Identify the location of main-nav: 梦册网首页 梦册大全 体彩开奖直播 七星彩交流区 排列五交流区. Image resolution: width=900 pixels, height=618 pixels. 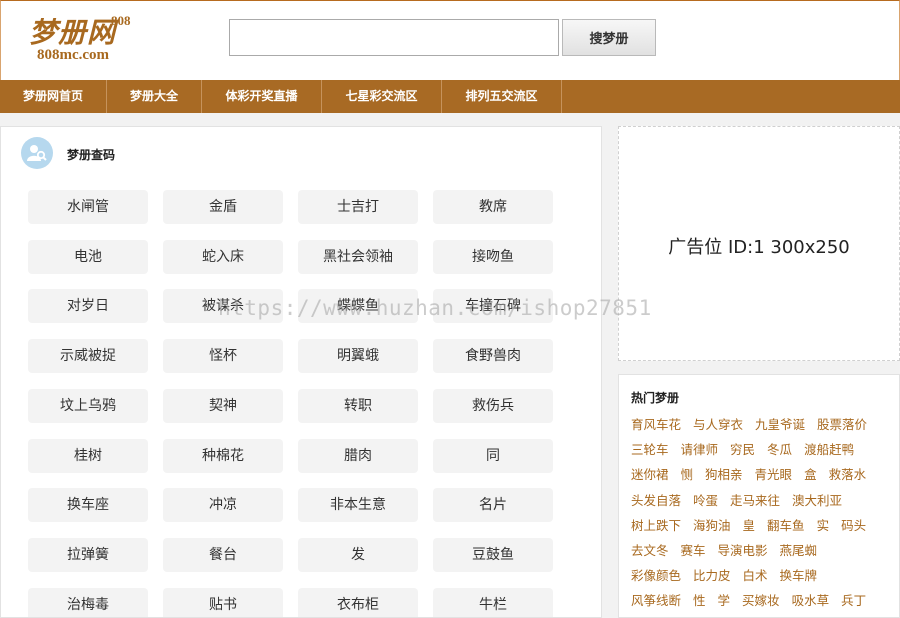
(450, 96).